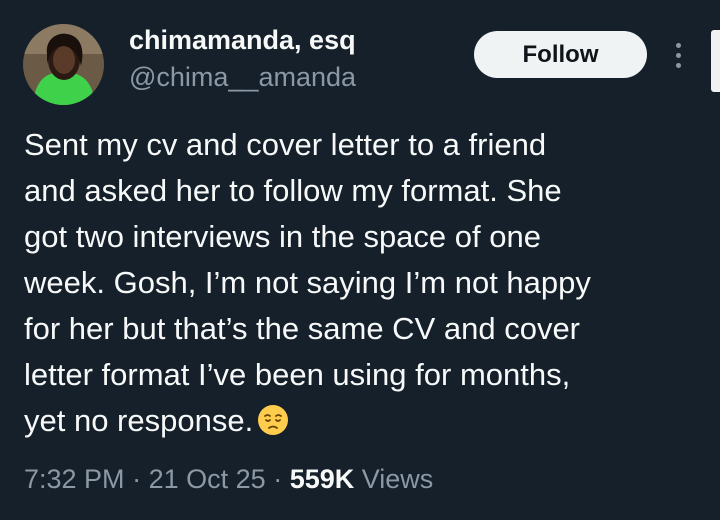  I want to click on tweet-text-line: and asked her to follow my format. She, so click(293, 190).